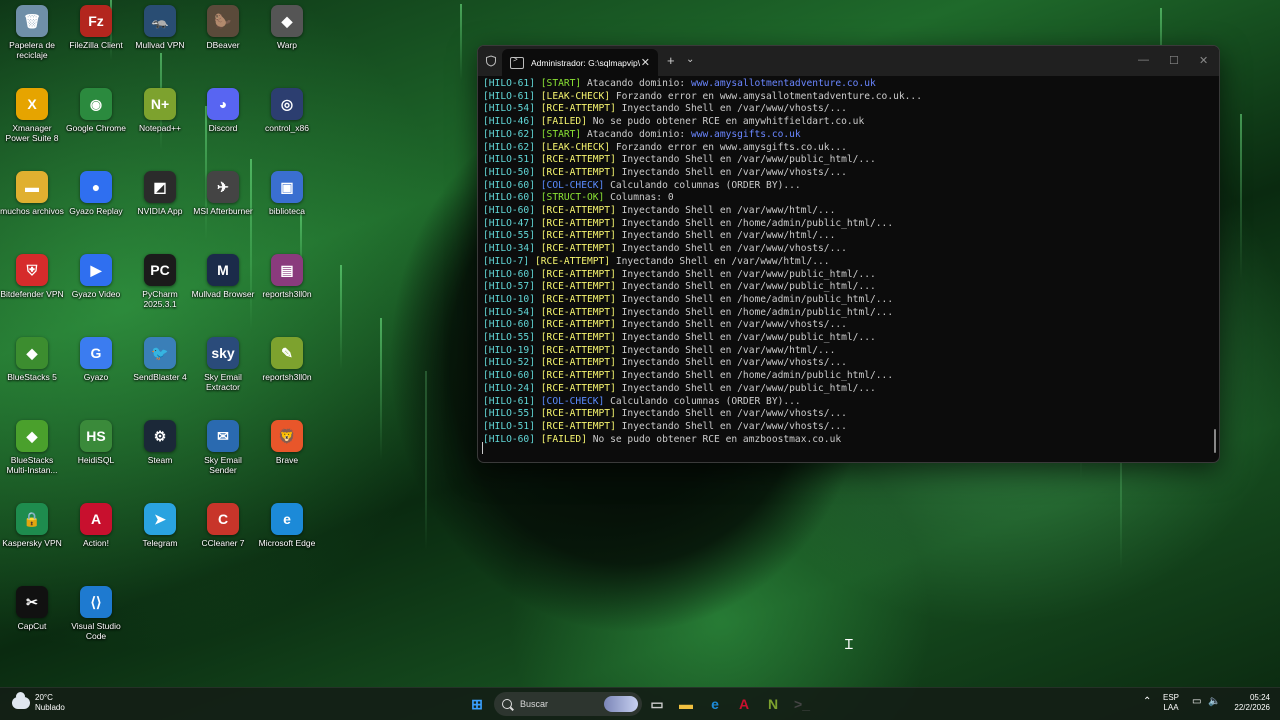  I want to click on desktop-icon-label: Sky Email Sender, so click(223, 465).